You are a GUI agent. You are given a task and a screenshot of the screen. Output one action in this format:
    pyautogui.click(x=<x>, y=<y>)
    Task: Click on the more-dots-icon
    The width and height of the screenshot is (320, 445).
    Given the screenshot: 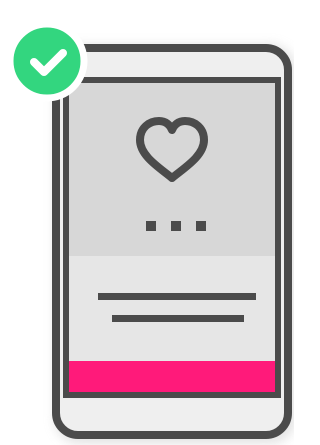 What is the action you would take?
    pyautogui.click(x=176, y=226)
    